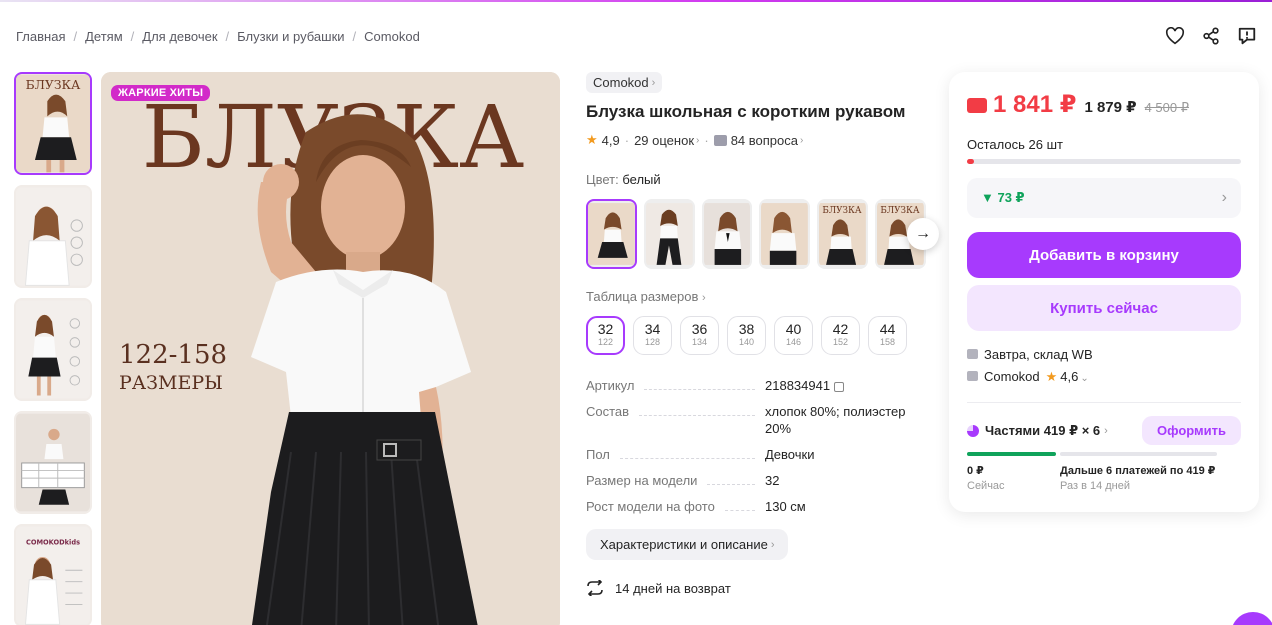 This screenshot has height=625, width=1272. I want to click on arrow-right-icon: →, so click(923, 233).